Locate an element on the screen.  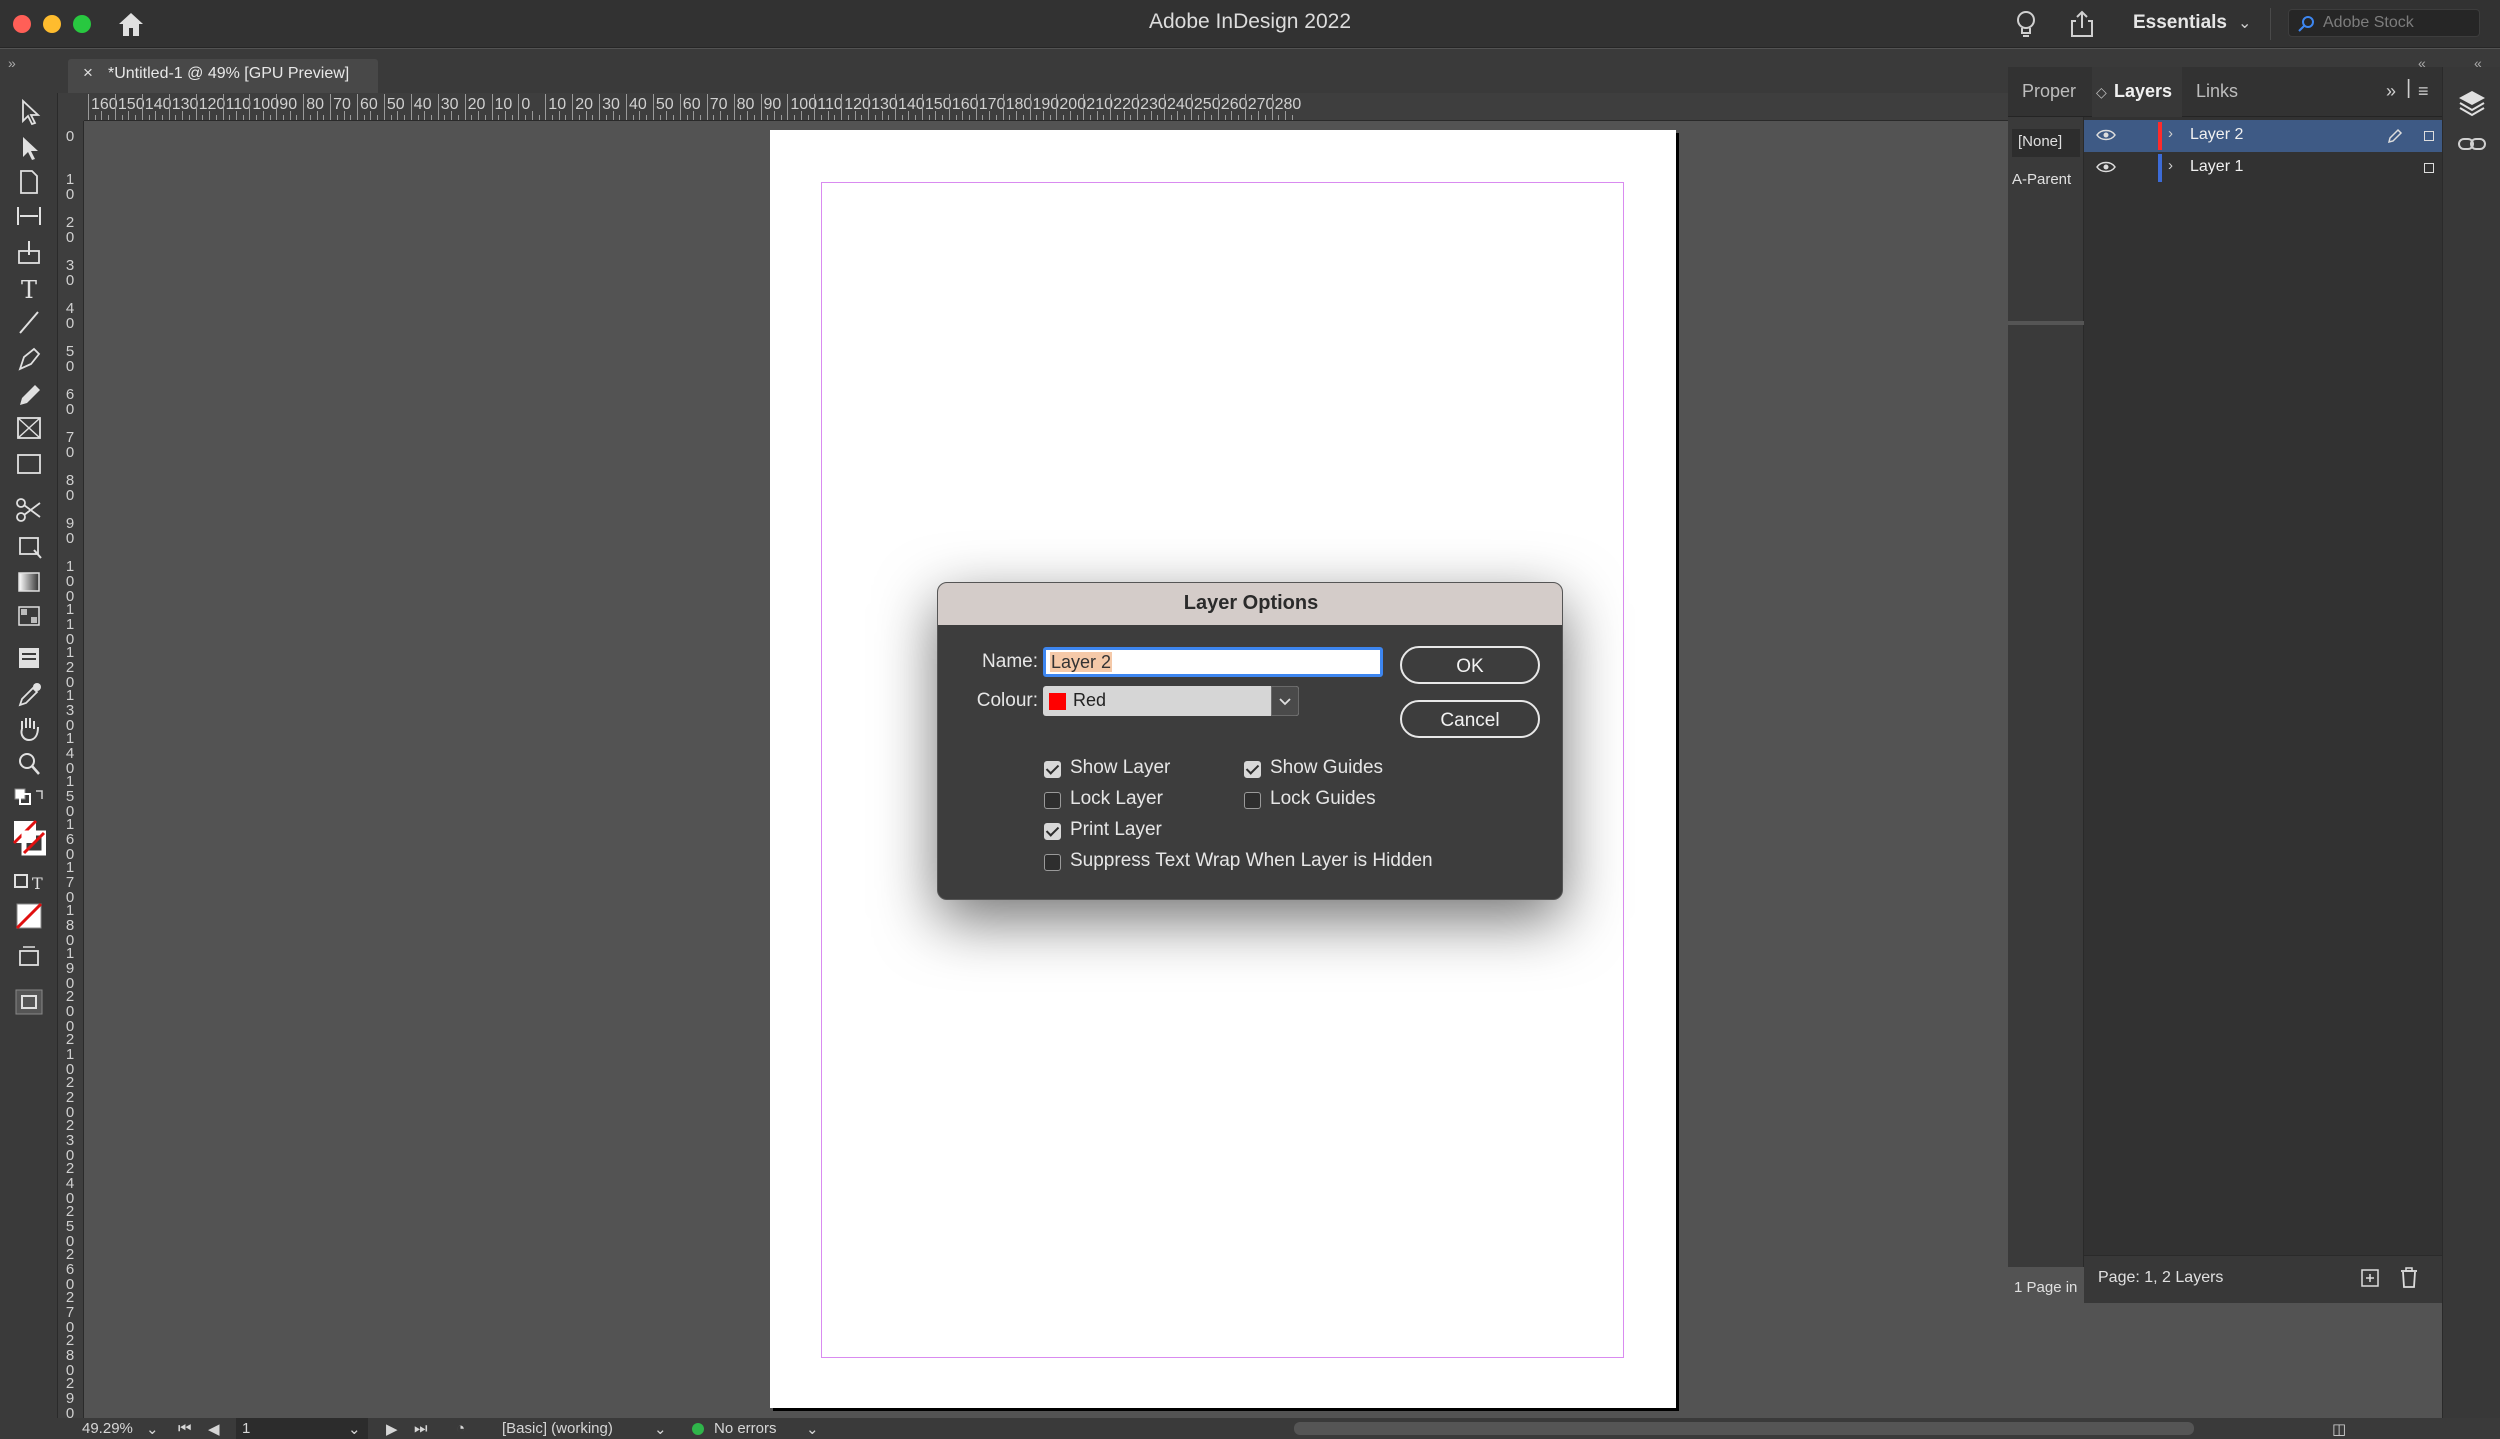
adobe-stock-search: Adobe Stock is located at coordinates (2384, 23).